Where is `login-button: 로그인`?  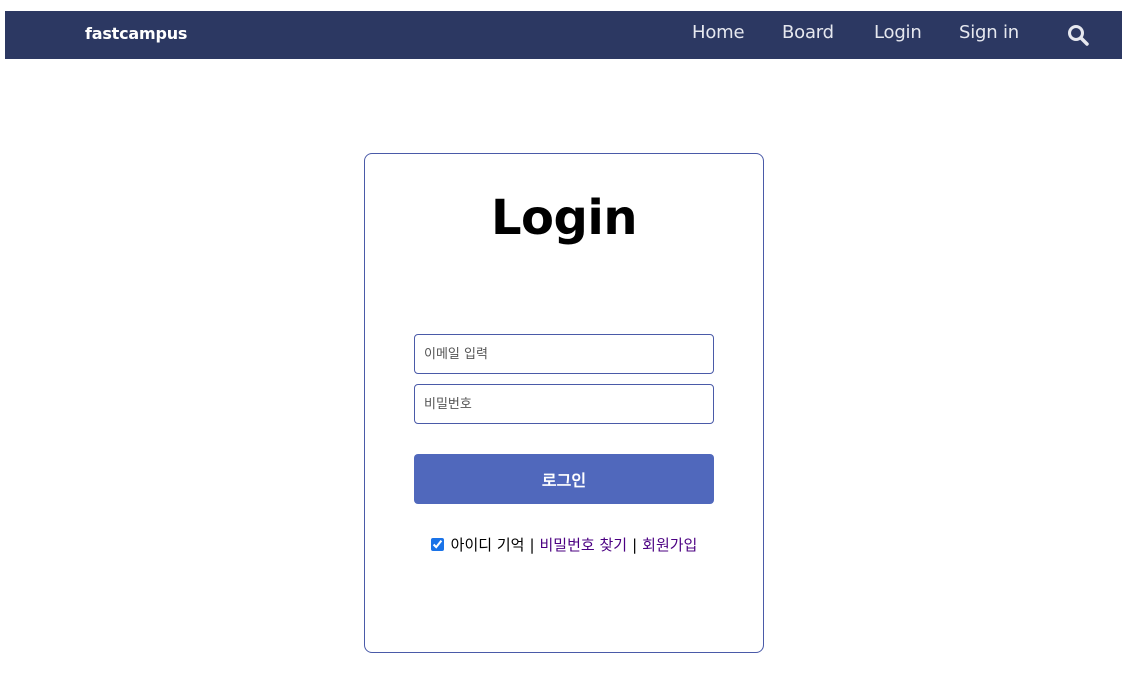 login-button: 로그인 is located at coordinates (564, 479).